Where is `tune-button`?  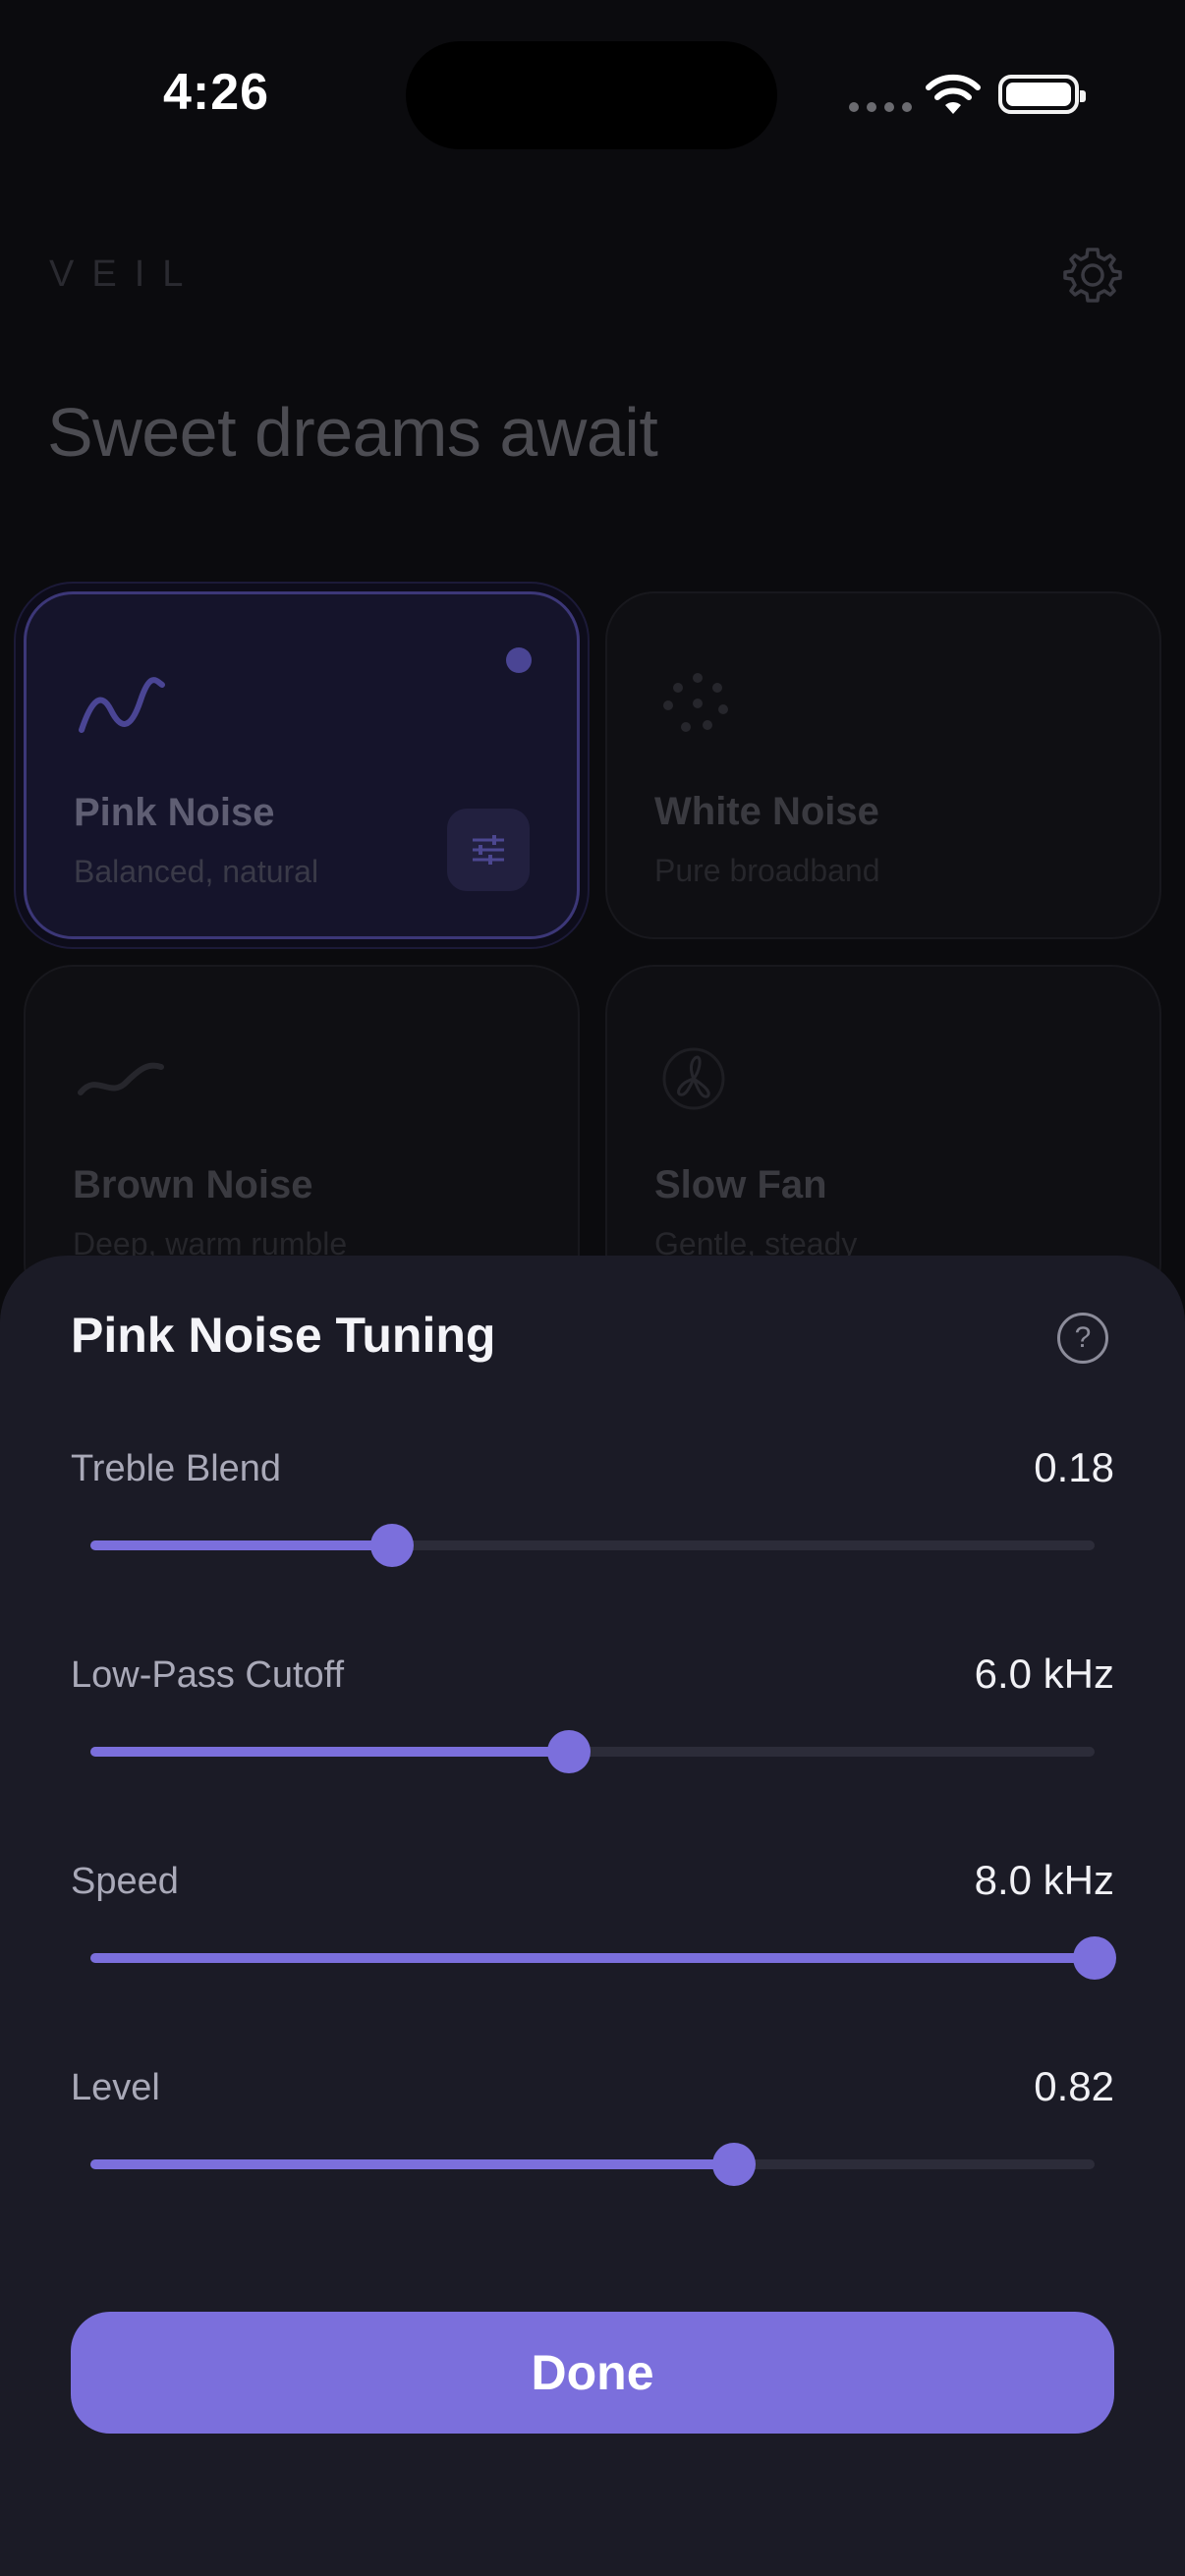 tune-button is located at coordinates (489, 850).